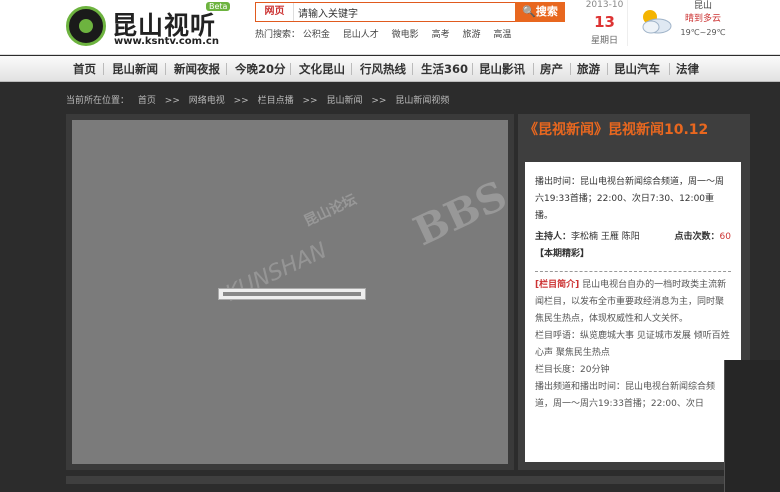 The height and width of the screenshot is (492, 780). I want to click on loading-bar, so click(292, 294).